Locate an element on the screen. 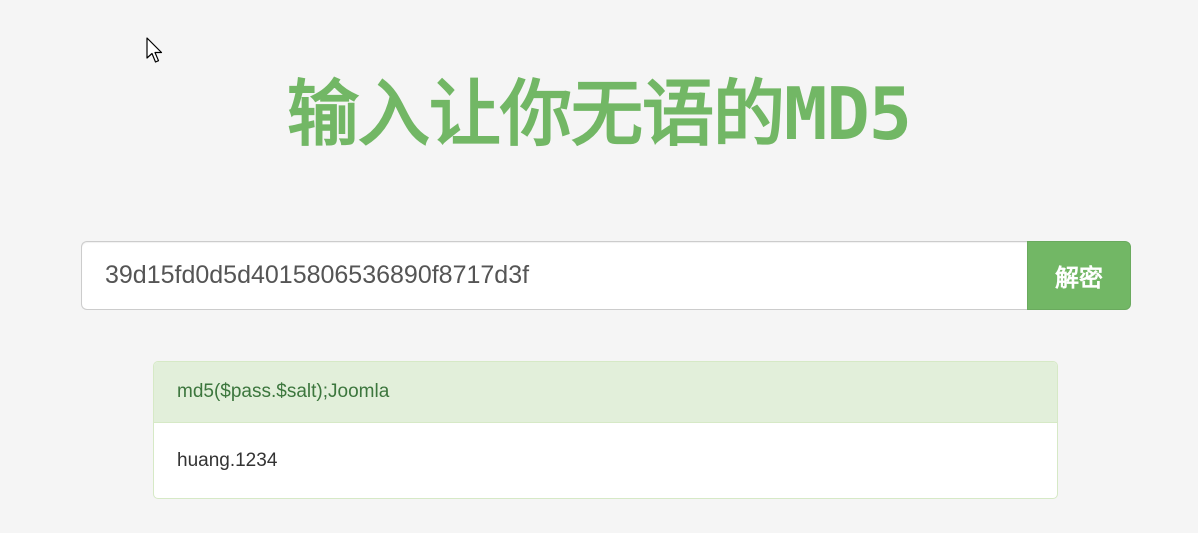  decrypt-form: 解密 is located at coordinates (606, 275).